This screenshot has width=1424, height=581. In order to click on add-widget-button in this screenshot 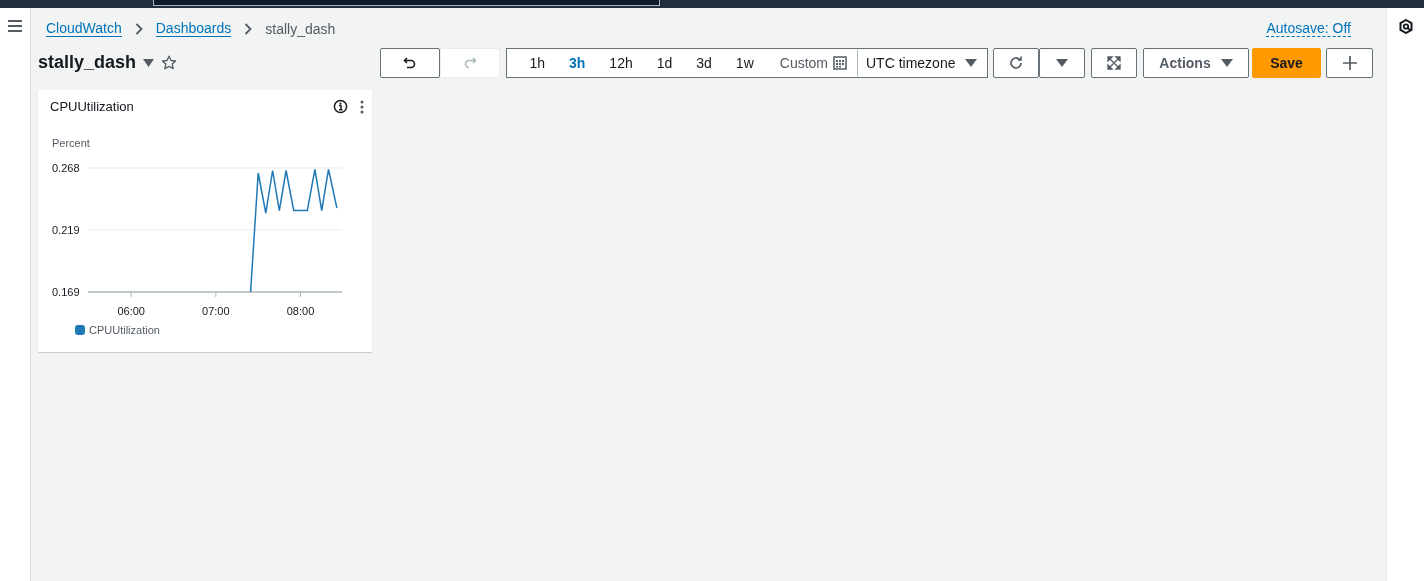, I will do `click(1349, 62)`.